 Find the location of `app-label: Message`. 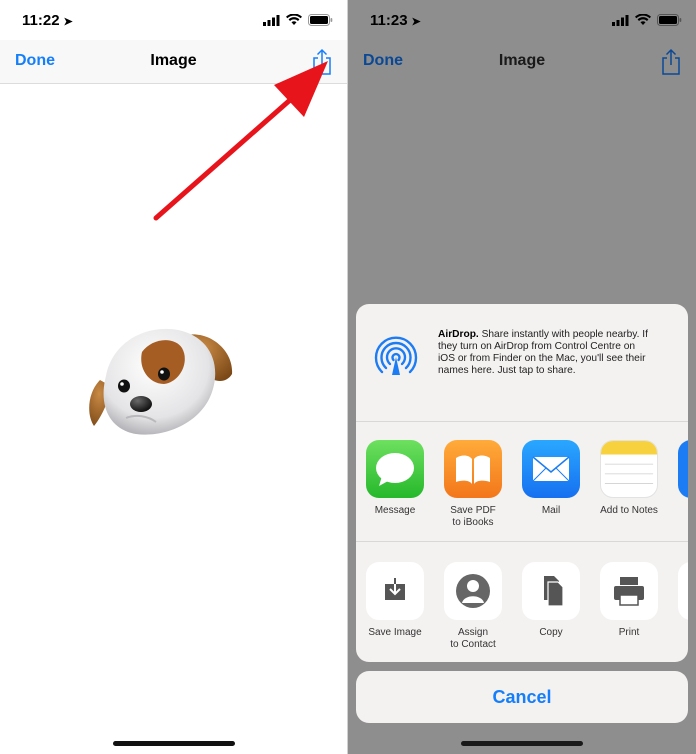

app-label: Message is located at coordinates (395, 510).